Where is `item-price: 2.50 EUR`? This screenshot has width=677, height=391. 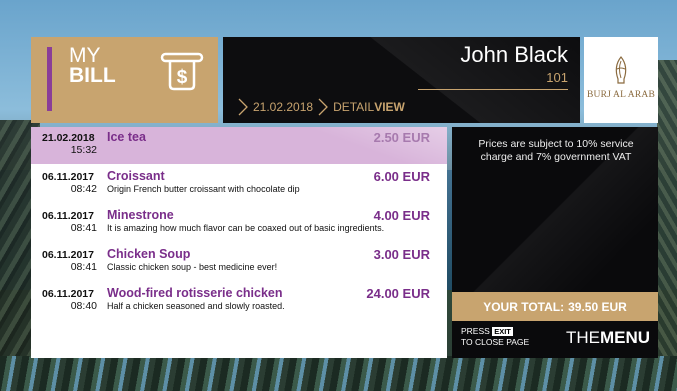 item-price: 2.50 EUR is located at coordinates (402, 137).